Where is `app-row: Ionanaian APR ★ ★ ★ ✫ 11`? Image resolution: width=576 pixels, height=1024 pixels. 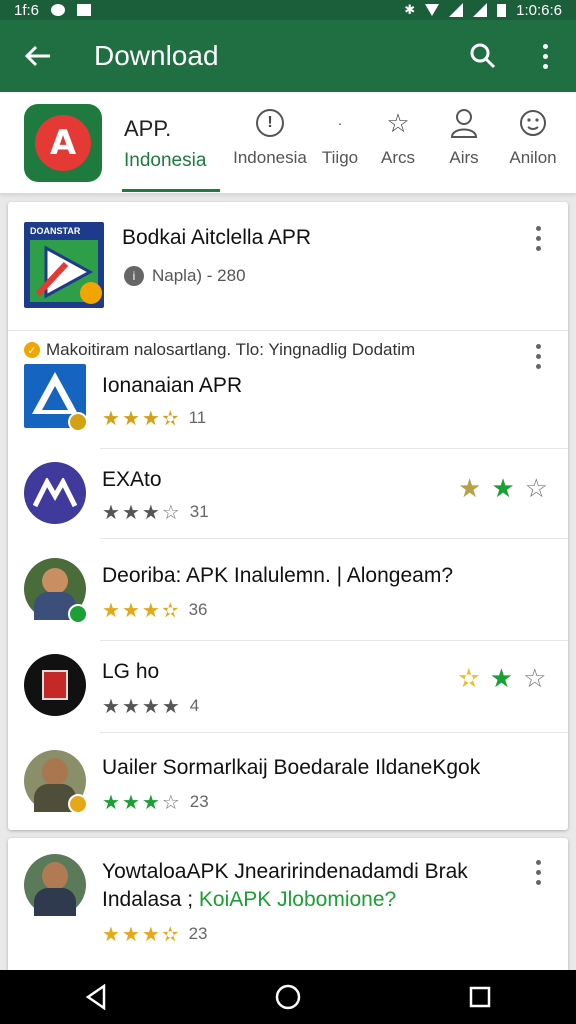
app-row: Ionanaian APR ★ ★ ★ ✫ 11 is located at coordinates (288, 405).